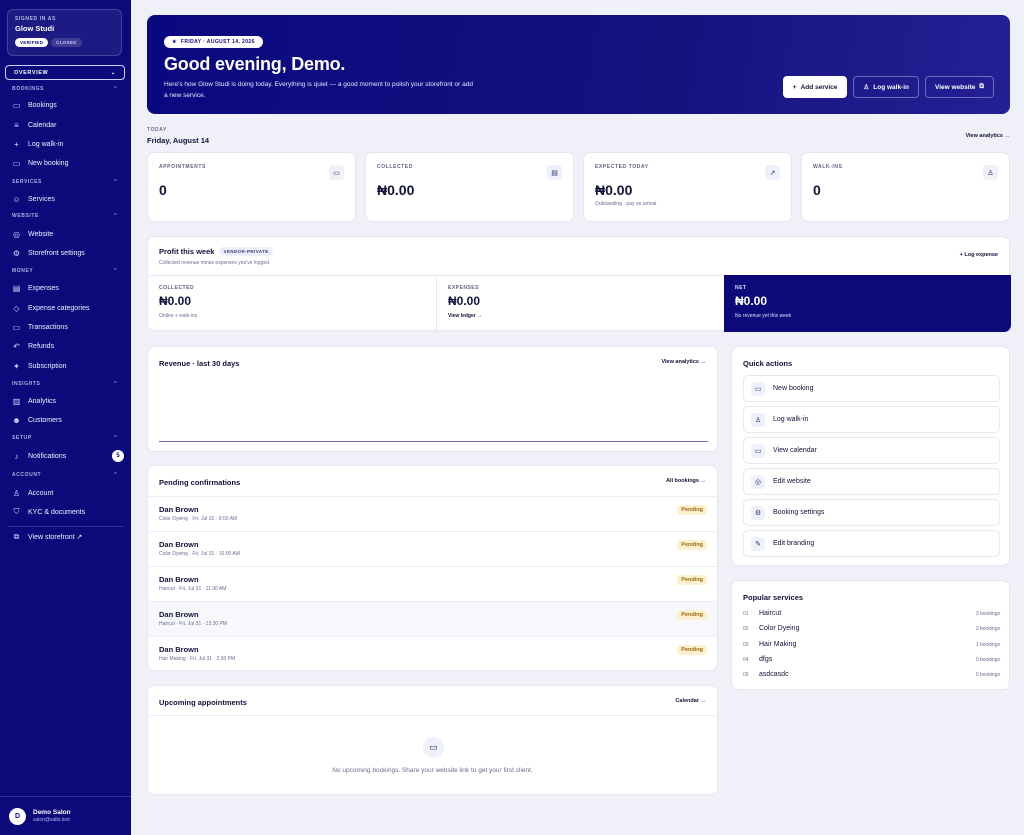 The image size is (1024, 835). What do you see at coordinates (16, 346) in the screenshot?
I see `undo-icon: ↶` at bounding box center [16, 346].